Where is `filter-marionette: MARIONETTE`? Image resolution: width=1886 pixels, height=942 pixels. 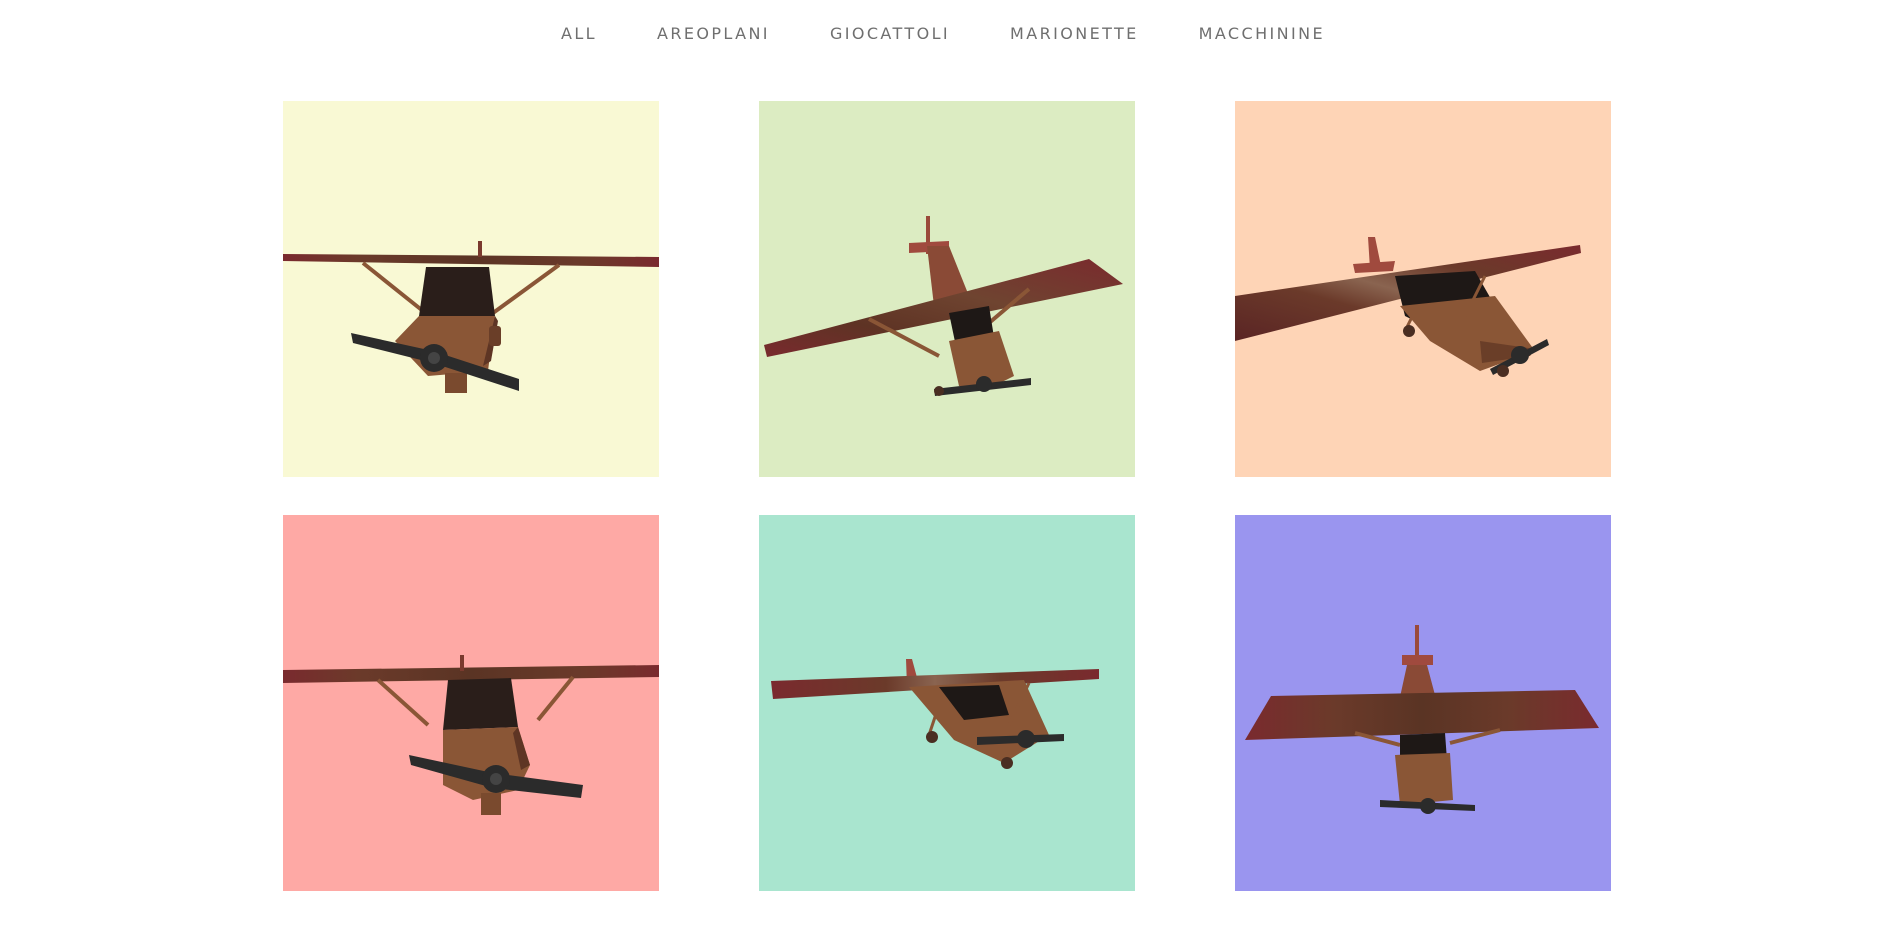
filter-marionette: MARIONETTE is located at coordinates (1074, 34).